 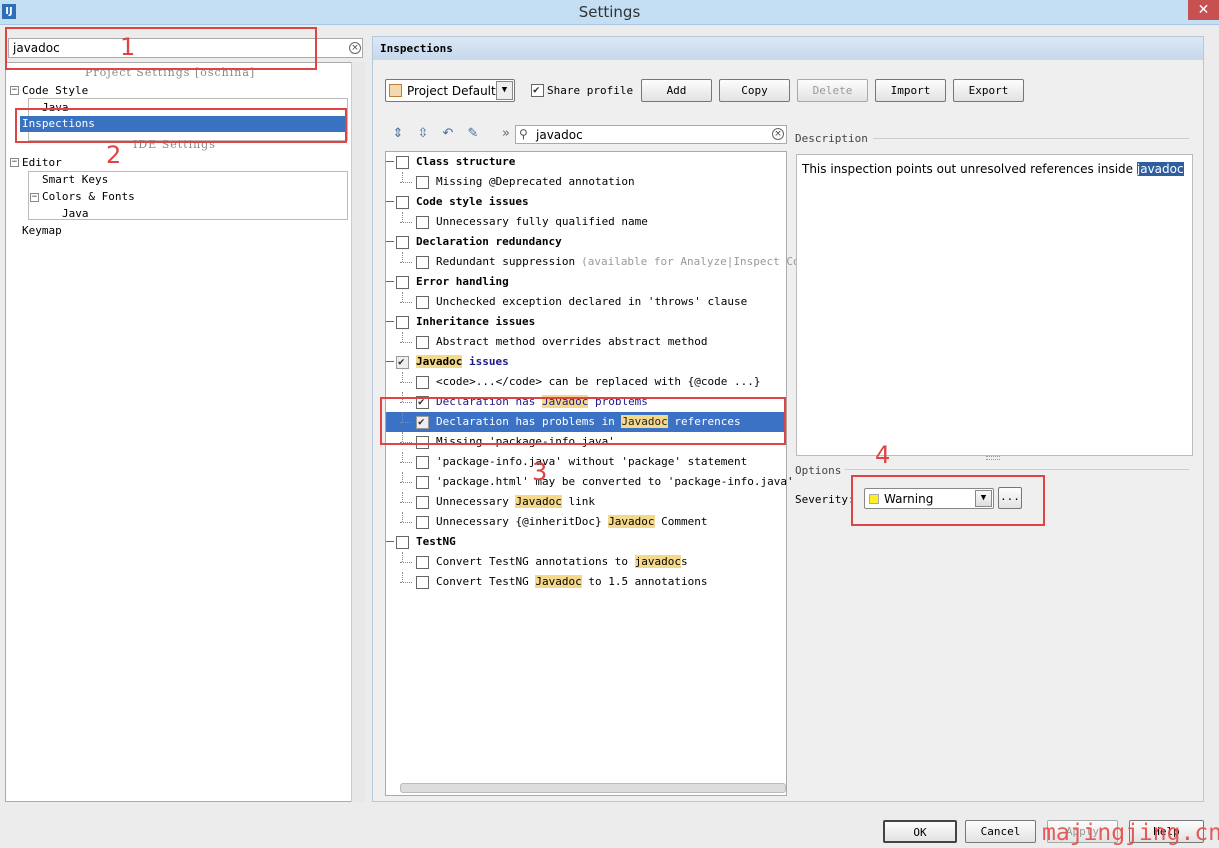 I want to click on panel-header: Inspections, so click(x=788, y=48).